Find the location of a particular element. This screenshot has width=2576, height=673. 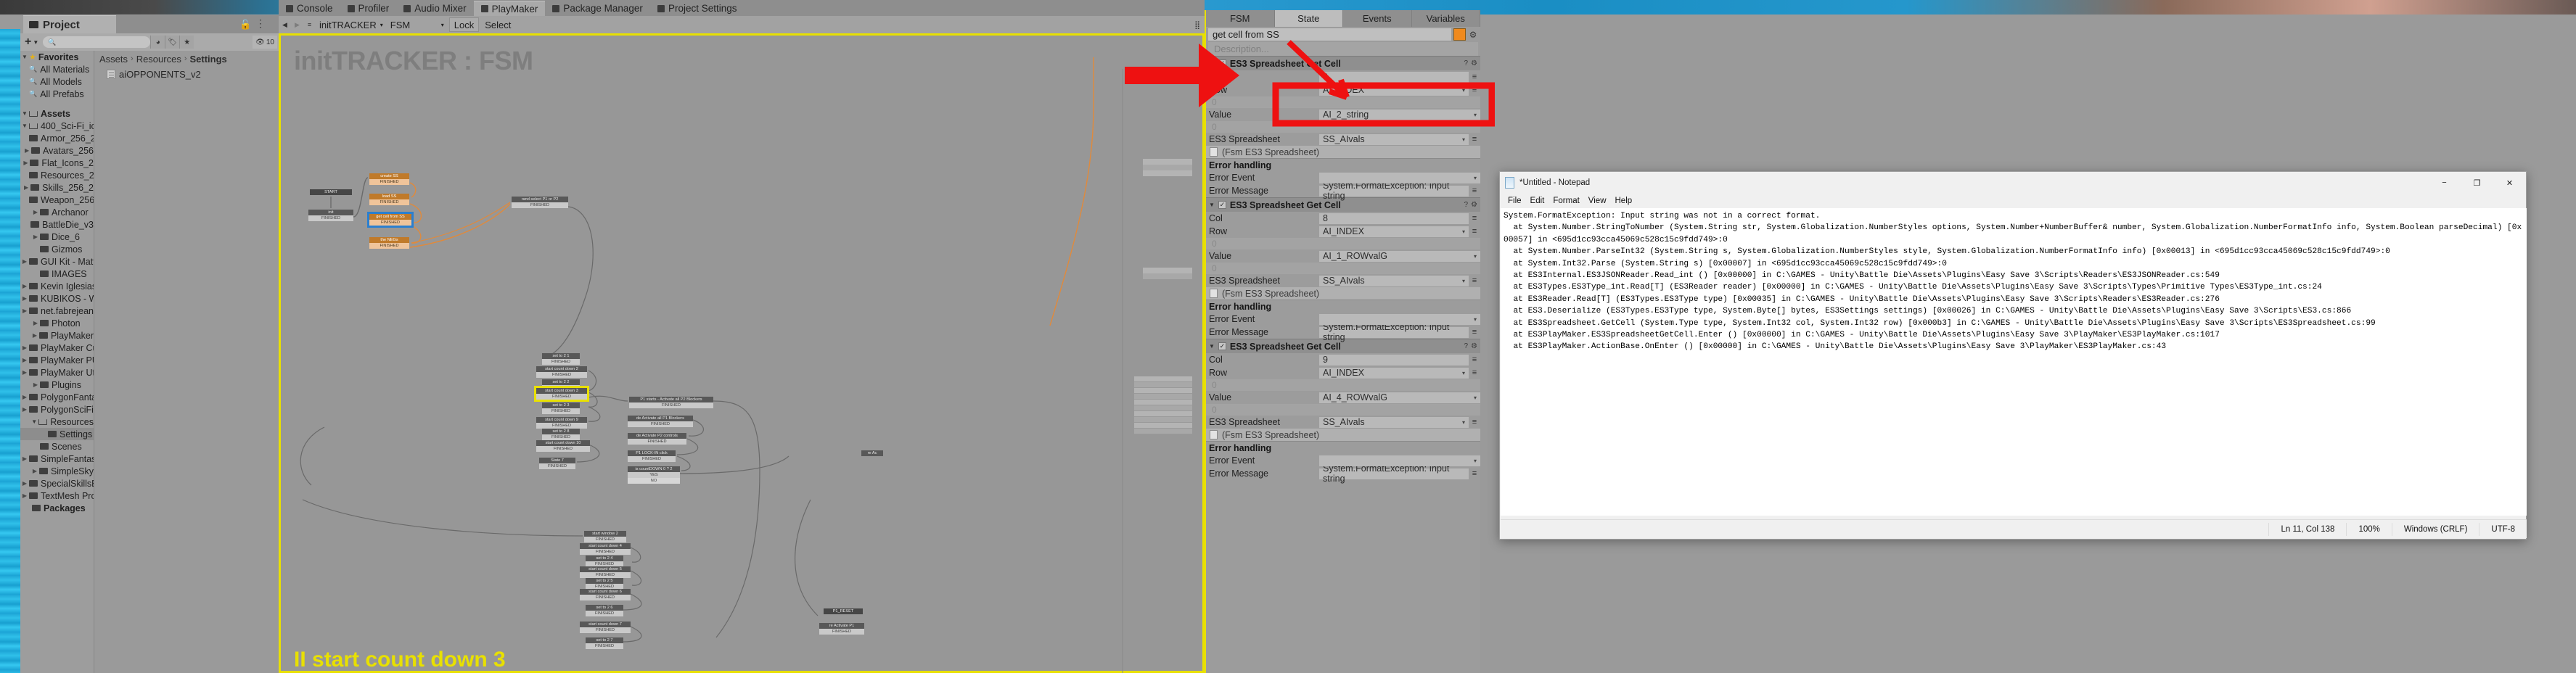

fsm-node: set to 2 3 FINISHED is located at coordinates (561, 408).